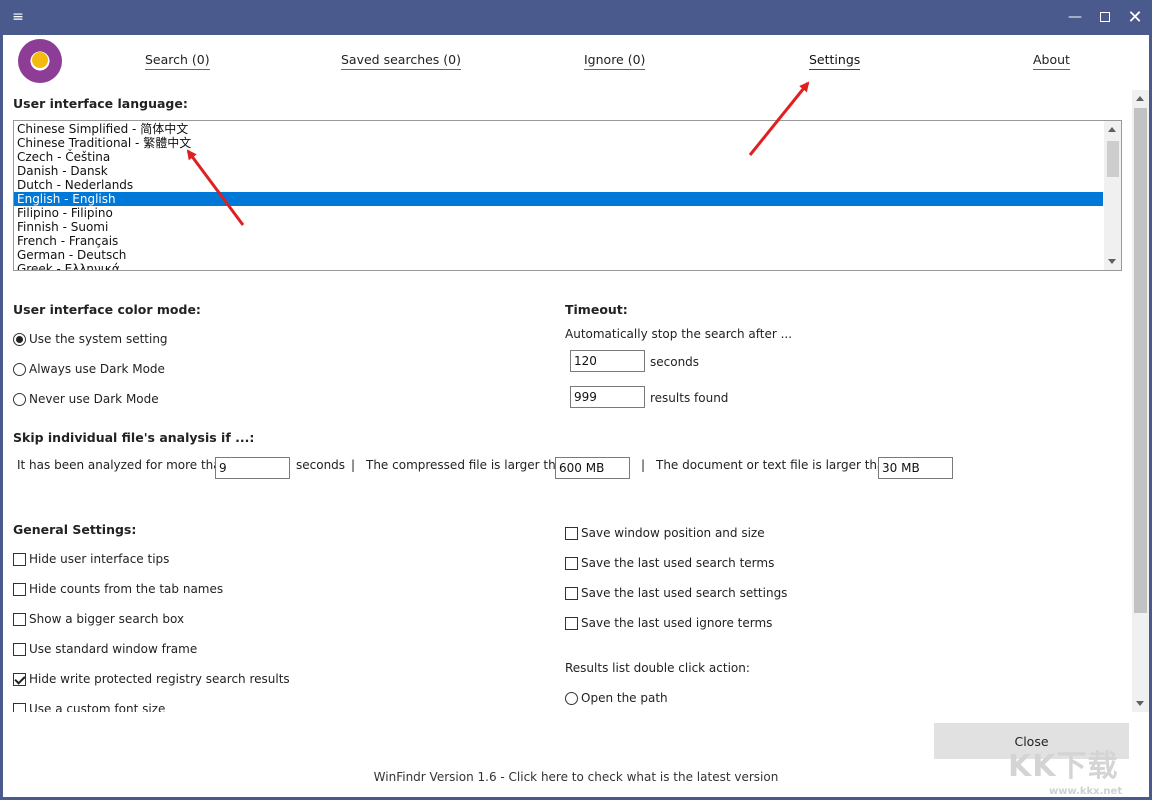  Describe the element at coordinates (558, 241) in the screenshot. I see `language-item: French - Français` at that location.